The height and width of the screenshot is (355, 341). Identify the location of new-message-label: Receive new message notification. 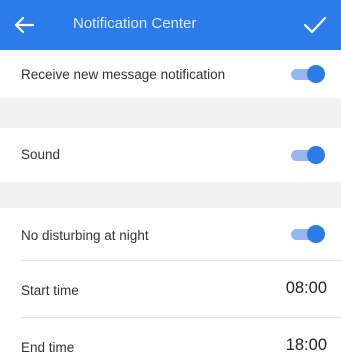
(123, 74).